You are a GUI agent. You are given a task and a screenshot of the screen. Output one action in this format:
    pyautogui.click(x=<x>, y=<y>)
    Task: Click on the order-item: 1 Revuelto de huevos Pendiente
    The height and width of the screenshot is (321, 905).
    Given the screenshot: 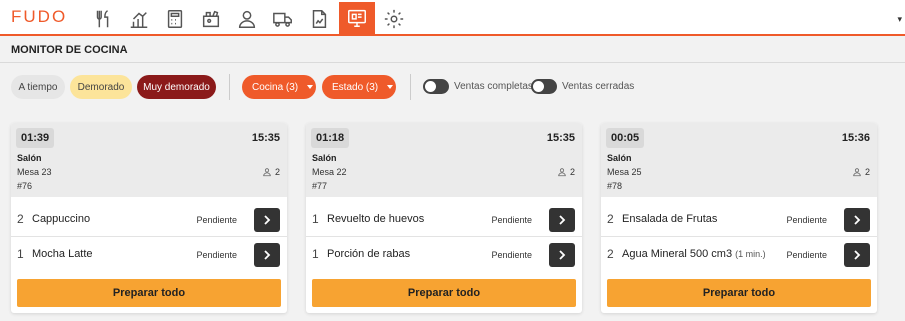 What is the action you would take?
    pyautogui.click(x=444, y=220)
    